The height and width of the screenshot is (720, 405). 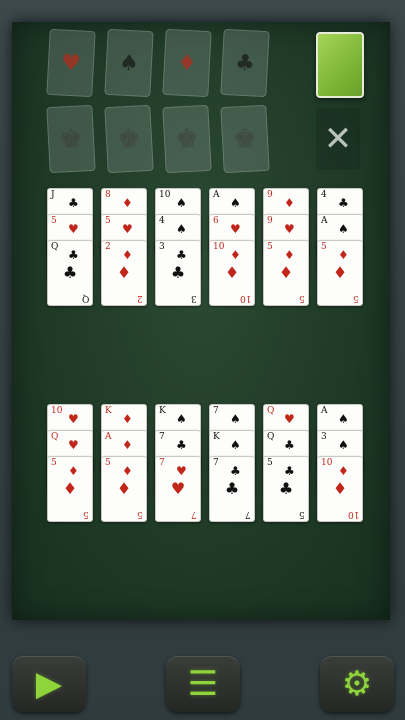 I want to click on card-rank: 8, so click(x=108, y=195).